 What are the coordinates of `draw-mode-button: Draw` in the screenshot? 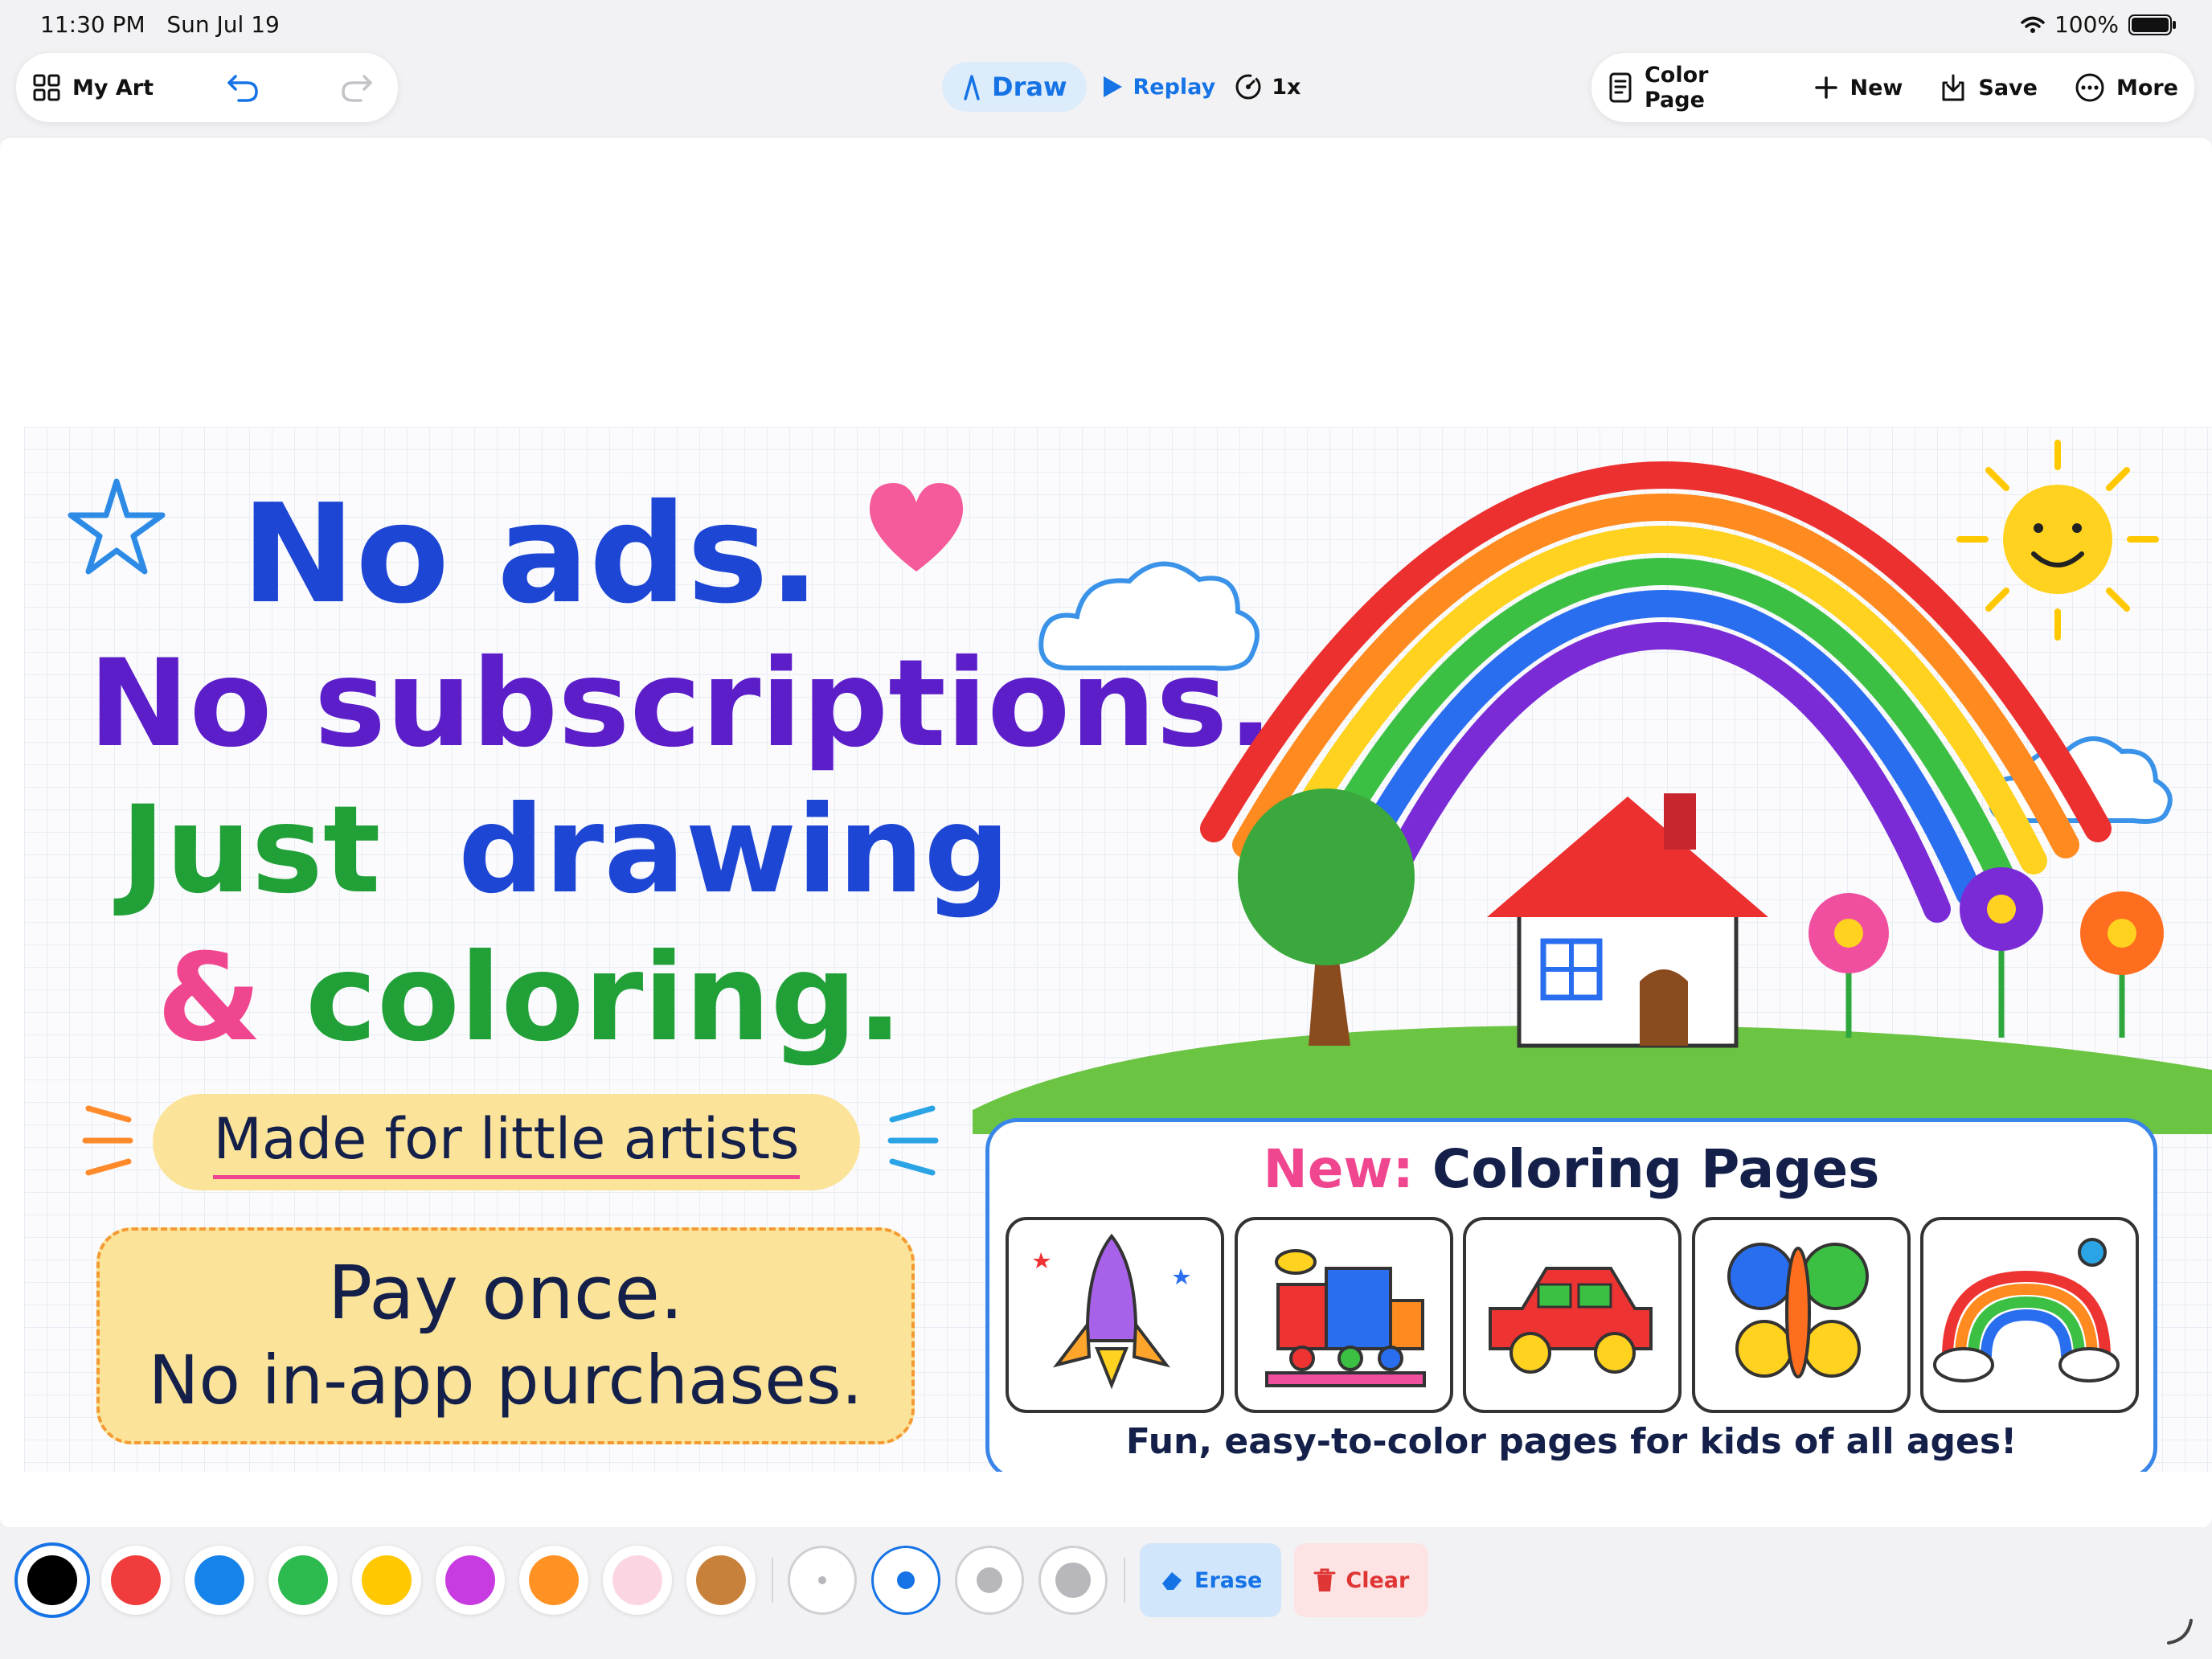 It's located at (1014, 87).